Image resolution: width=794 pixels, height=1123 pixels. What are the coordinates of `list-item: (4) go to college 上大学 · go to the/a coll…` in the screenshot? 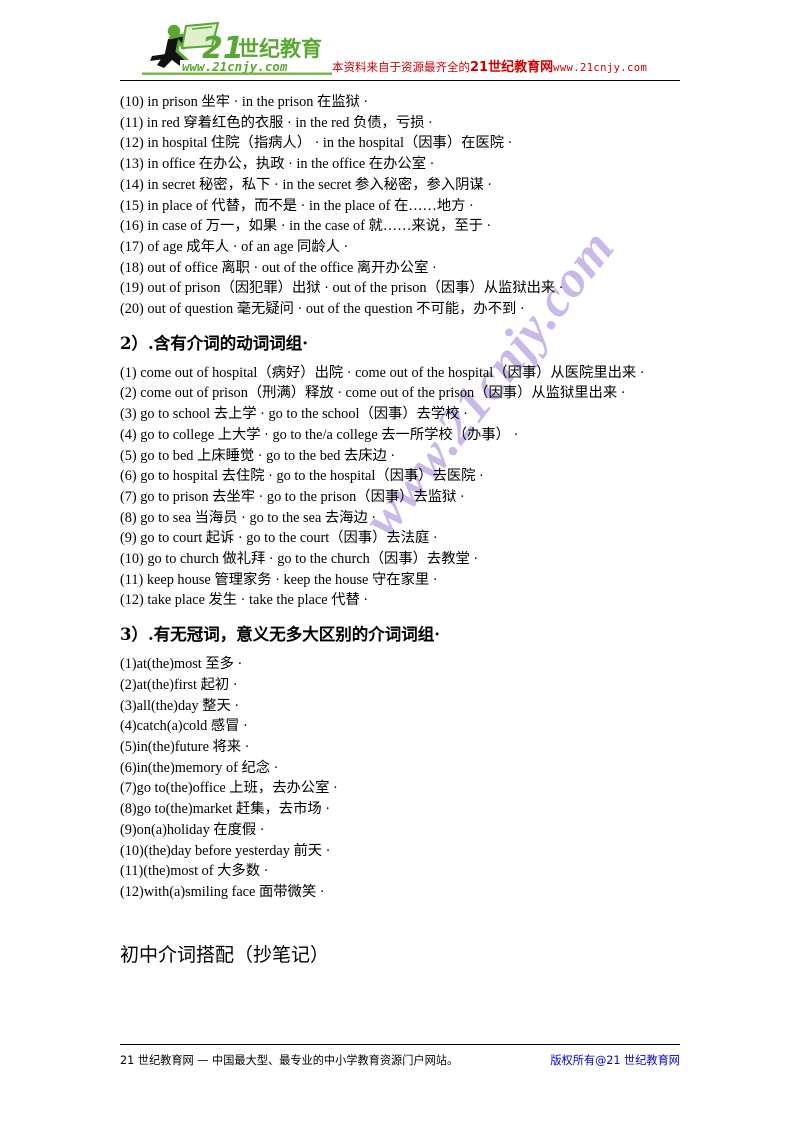 It's located at (319, 434).